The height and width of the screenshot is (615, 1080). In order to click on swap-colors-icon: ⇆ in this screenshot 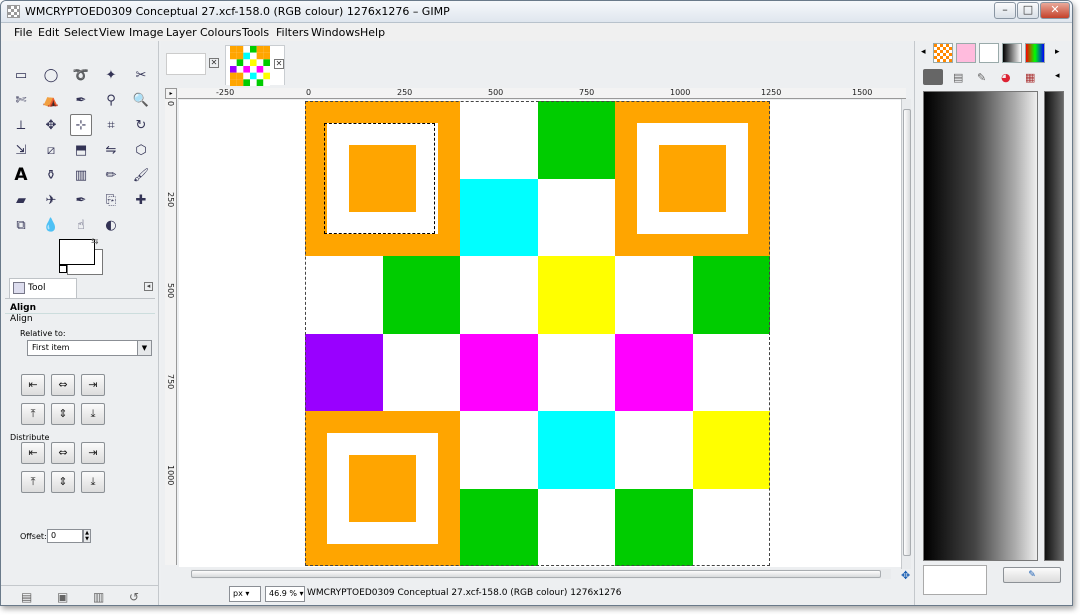, I will do `click(95, 242)`.